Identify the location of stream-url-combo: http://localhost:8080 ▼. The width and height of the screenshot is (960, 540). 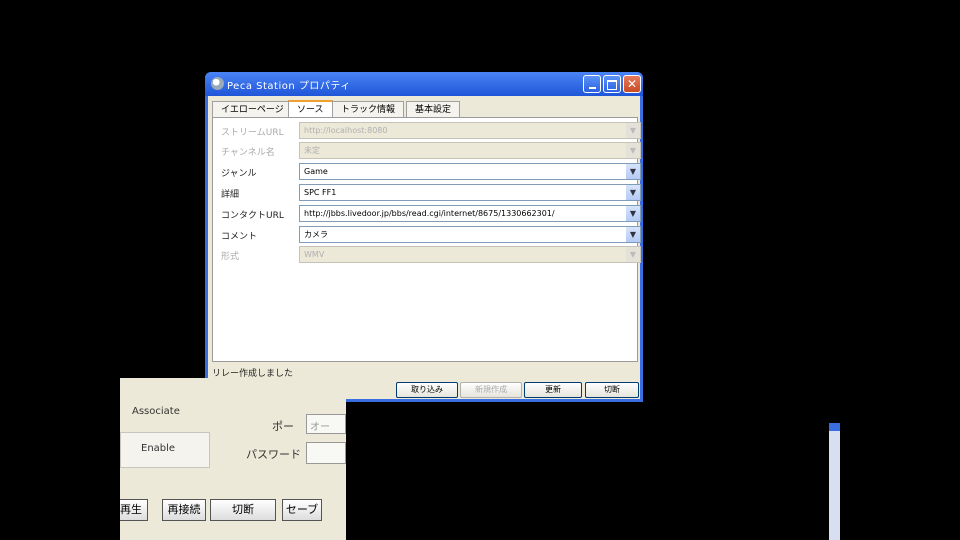
(470, 130).